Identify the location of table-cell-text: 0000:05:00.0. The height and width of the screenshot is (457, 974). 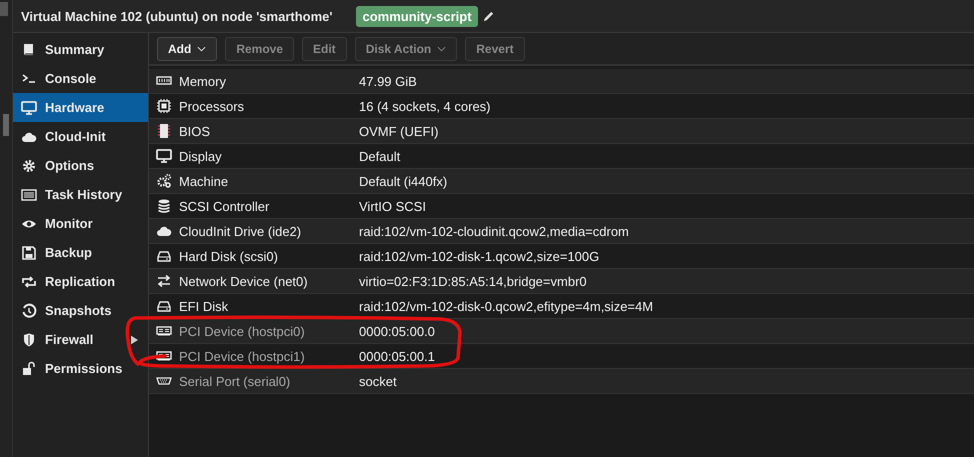
(397, 331).